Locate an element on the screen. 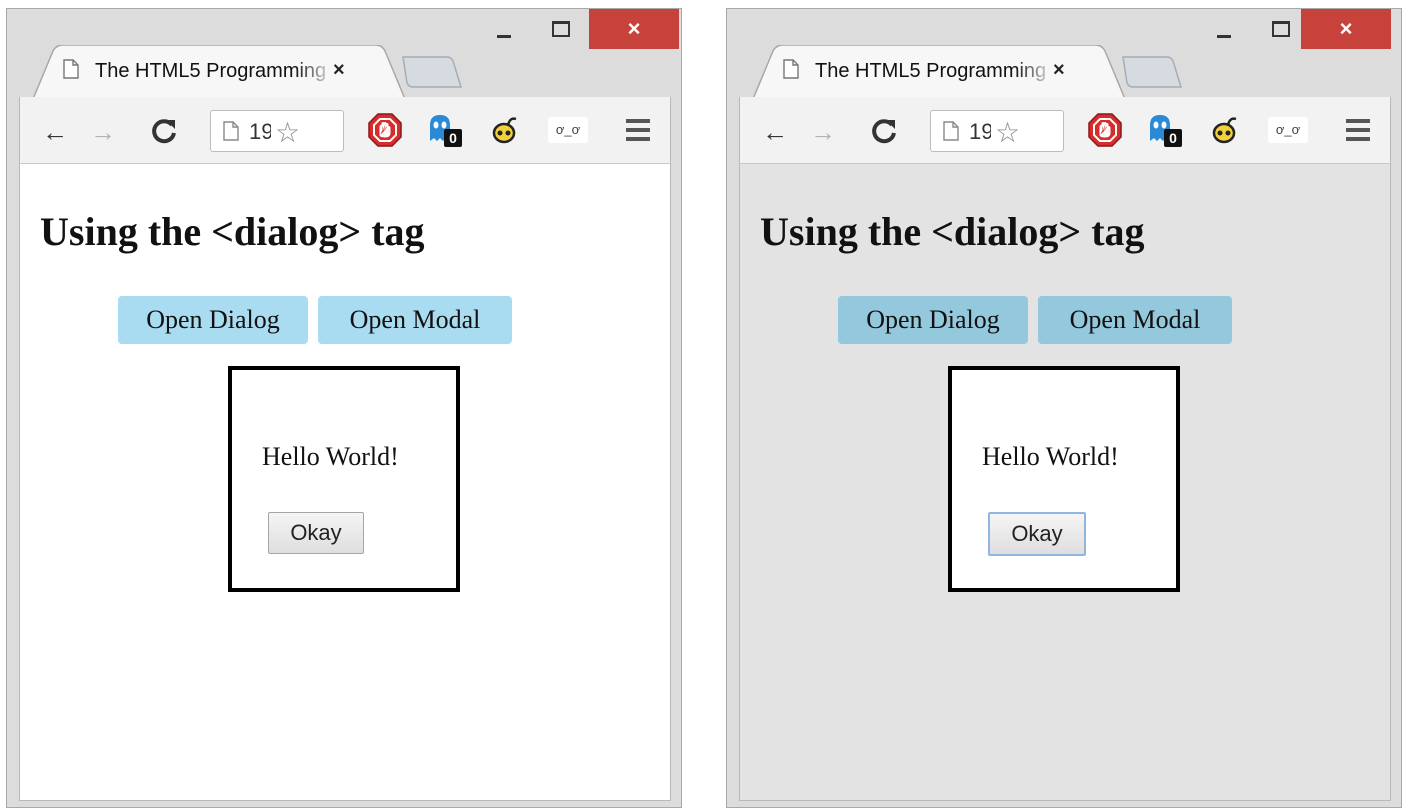 The image size is (1403, 812). modal-dialog-box: Hello World! Okay is located at coordinates (1064, 479).